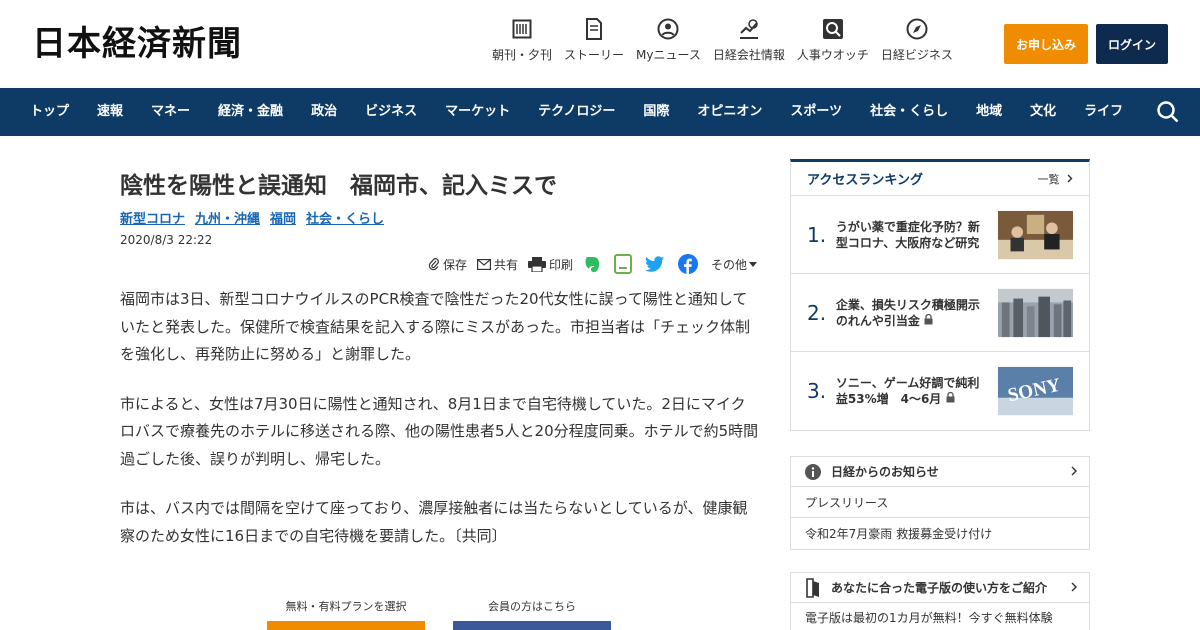 The image size is (1200, 630). I want to click on ranking-headline: ソニー、ゲーム好調で純利益53%増 4～6月, so click(912, 391).